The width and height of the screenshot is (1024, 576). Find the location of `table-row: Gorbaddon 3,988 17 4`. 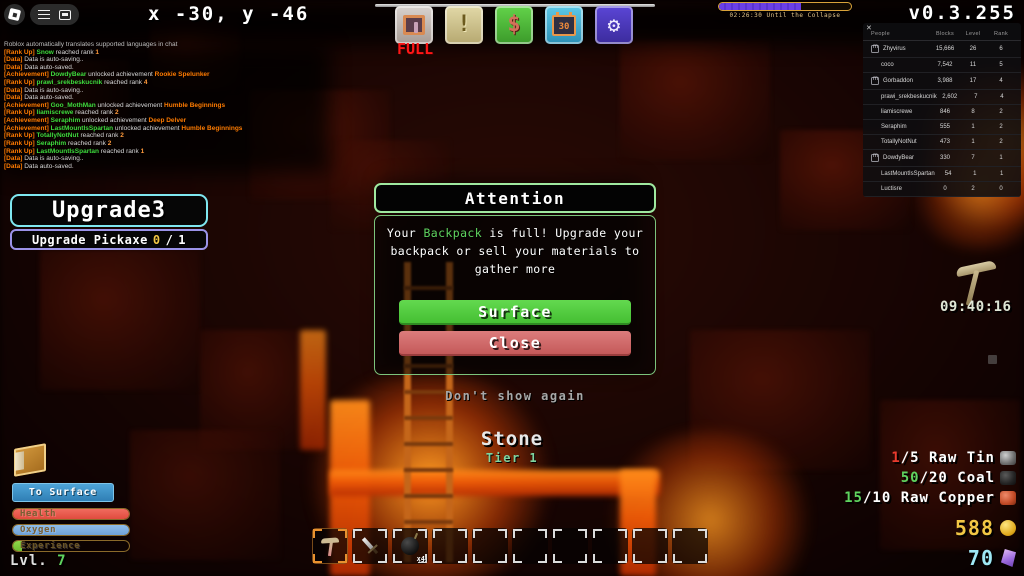

table-row: Gorbaddon 3,988 17 4 is located at coordinates (942, 81).